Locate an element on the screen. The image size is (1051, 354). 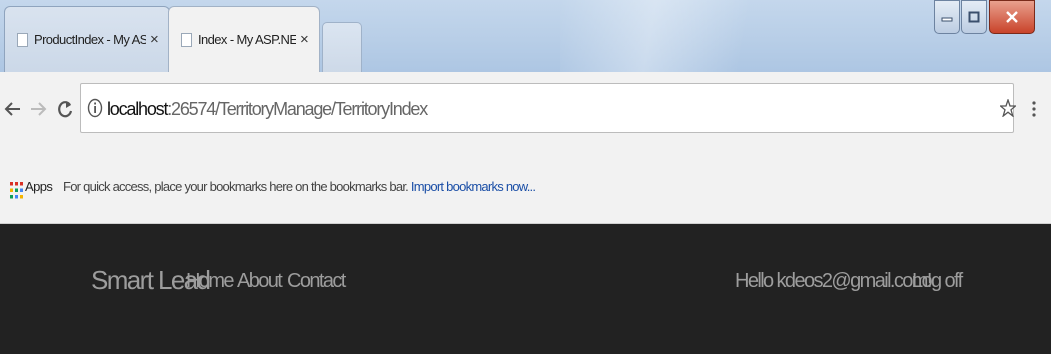
tab-title: Index - My ASP.NET App is located at coordinates (247, 39).